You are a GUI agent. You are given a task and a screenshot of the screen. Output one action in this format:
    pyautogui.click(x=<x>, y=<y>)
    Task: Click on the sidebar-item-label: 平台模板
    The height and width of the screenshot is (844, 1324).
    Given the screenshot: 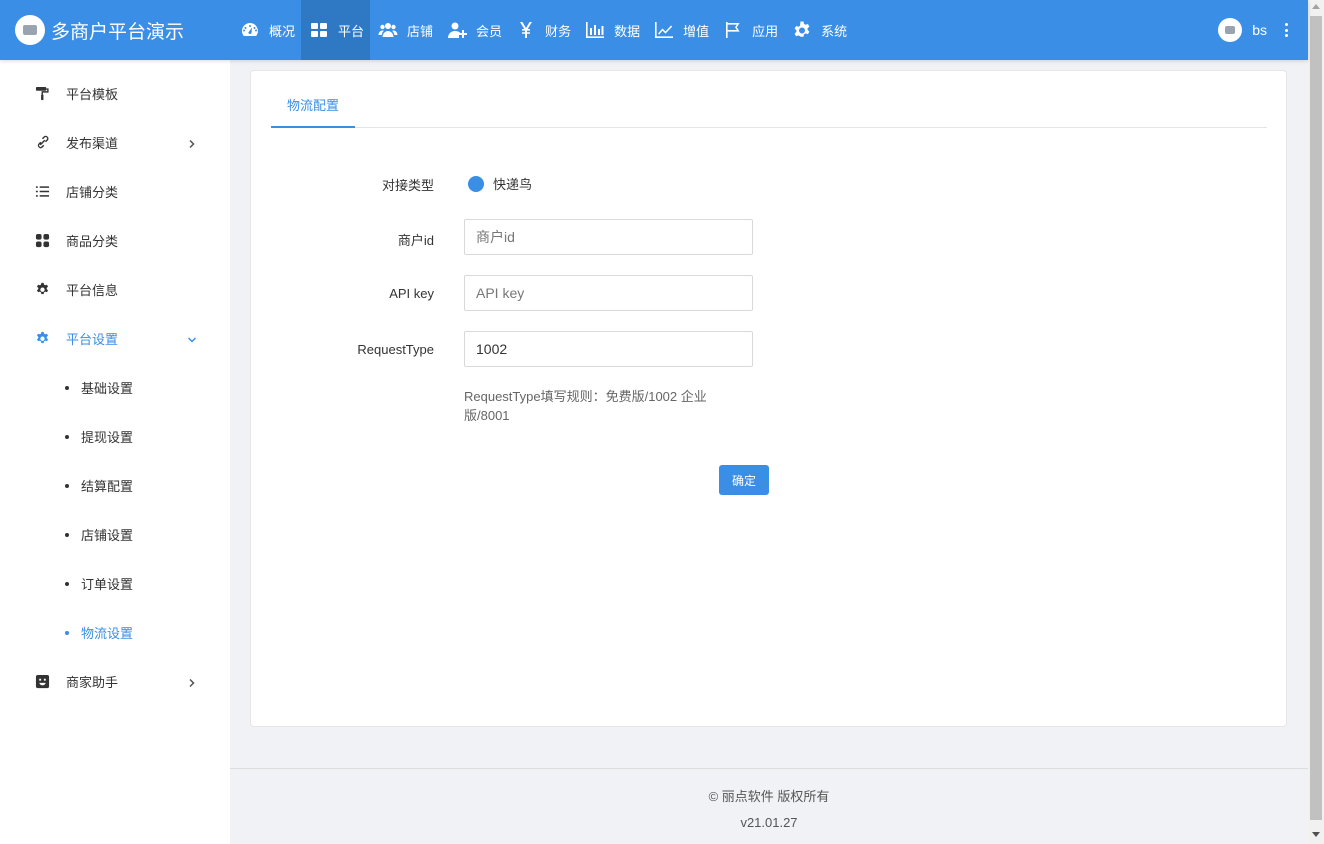 What is the action you would take?
    pyautogui.click(x=92, y=94)
    